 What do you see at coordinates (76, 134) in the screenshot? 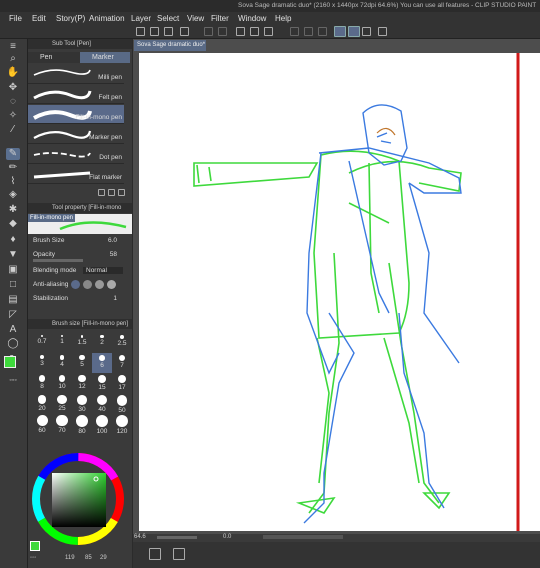
I see `brush-marker-pen: Marker pen` at bounding box center [76, 134].